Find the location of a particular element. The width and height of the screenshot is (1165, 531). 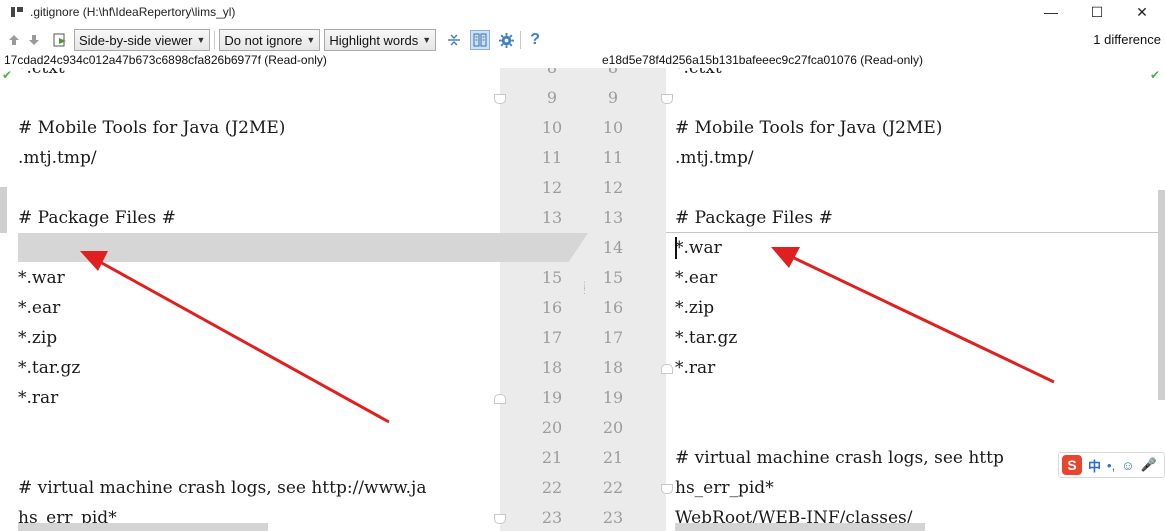

jump-to-source-icon is located at coordinates (60, 40).